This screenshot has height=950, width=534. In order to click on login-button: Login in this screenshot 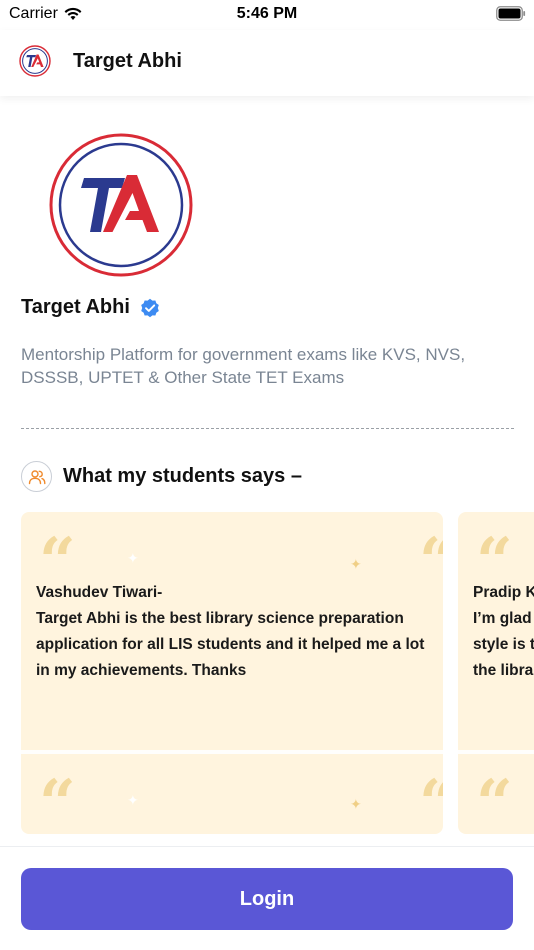, I will do `click(267, 899)`.